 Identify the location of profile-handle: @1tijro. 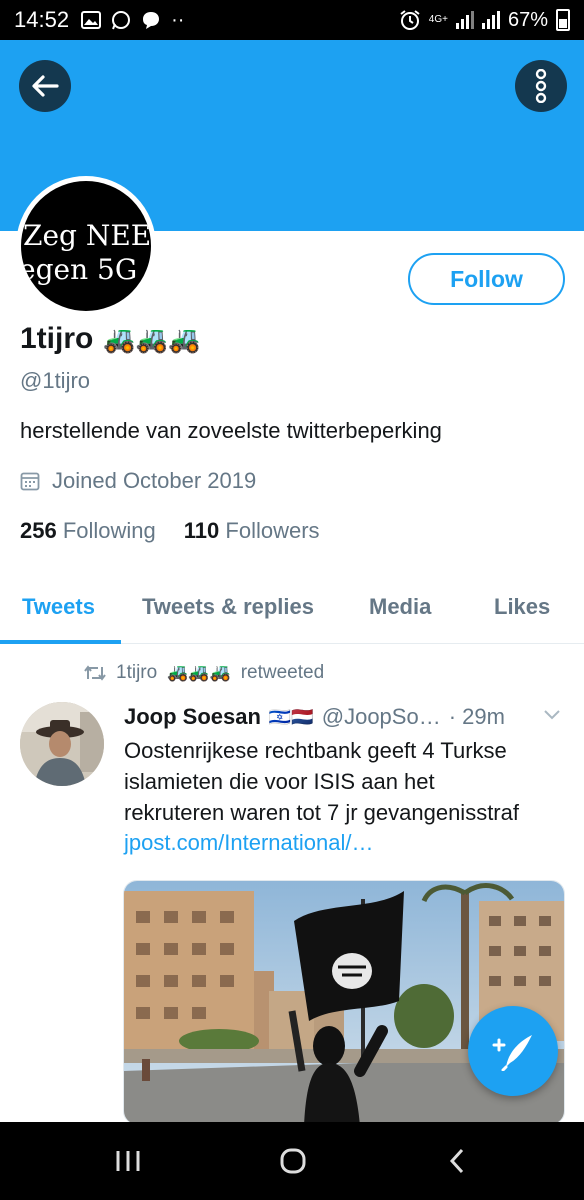
(55, 380).